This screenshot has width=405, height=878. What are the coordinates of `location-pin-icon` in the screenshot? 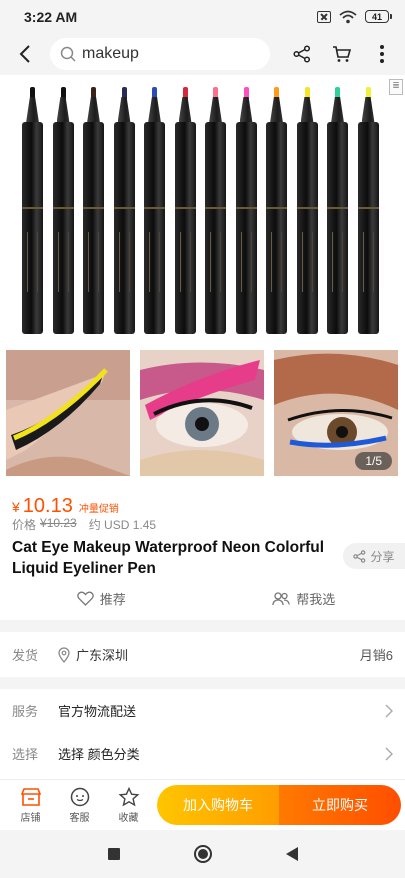 It's located at (64, 654).